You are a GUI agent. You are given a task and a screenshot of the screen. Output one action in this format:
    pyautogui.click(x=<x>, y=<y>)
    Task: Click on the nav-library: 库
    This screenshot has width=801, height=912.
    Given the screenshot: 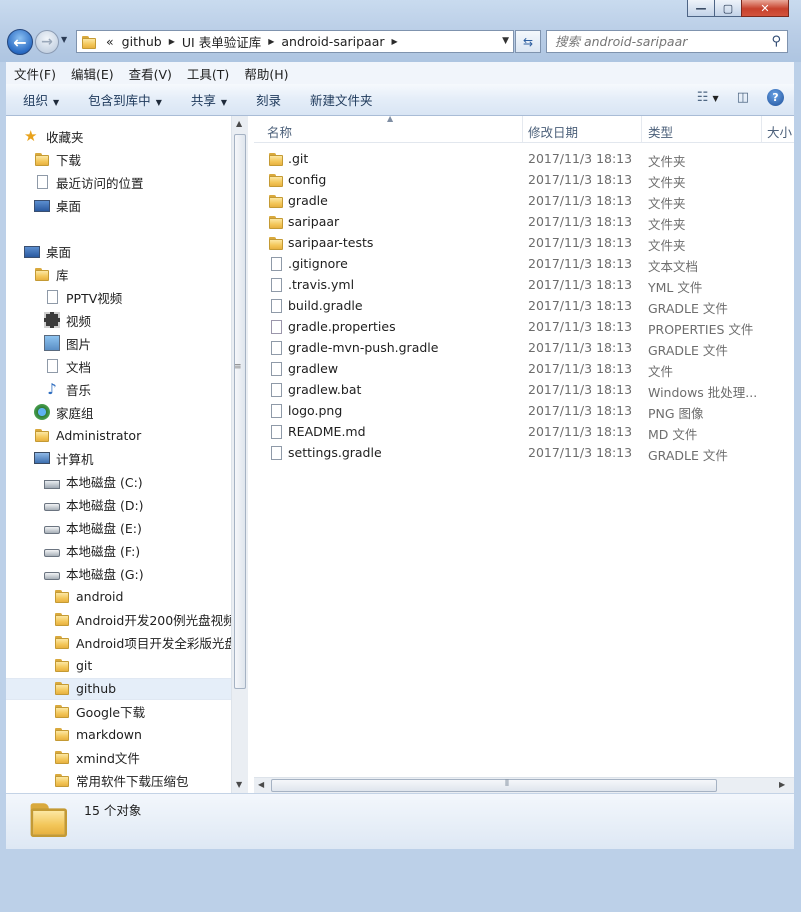 What is the action you would take?
    pyautogui.click(x=51, y=274)
    